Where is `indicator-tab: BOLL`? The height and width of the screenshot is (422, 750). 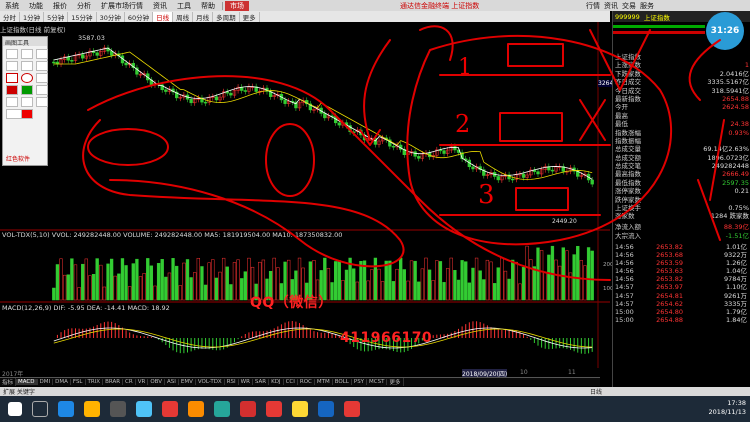 indicator-tab: BOLL is located at coordinates (342, 382).